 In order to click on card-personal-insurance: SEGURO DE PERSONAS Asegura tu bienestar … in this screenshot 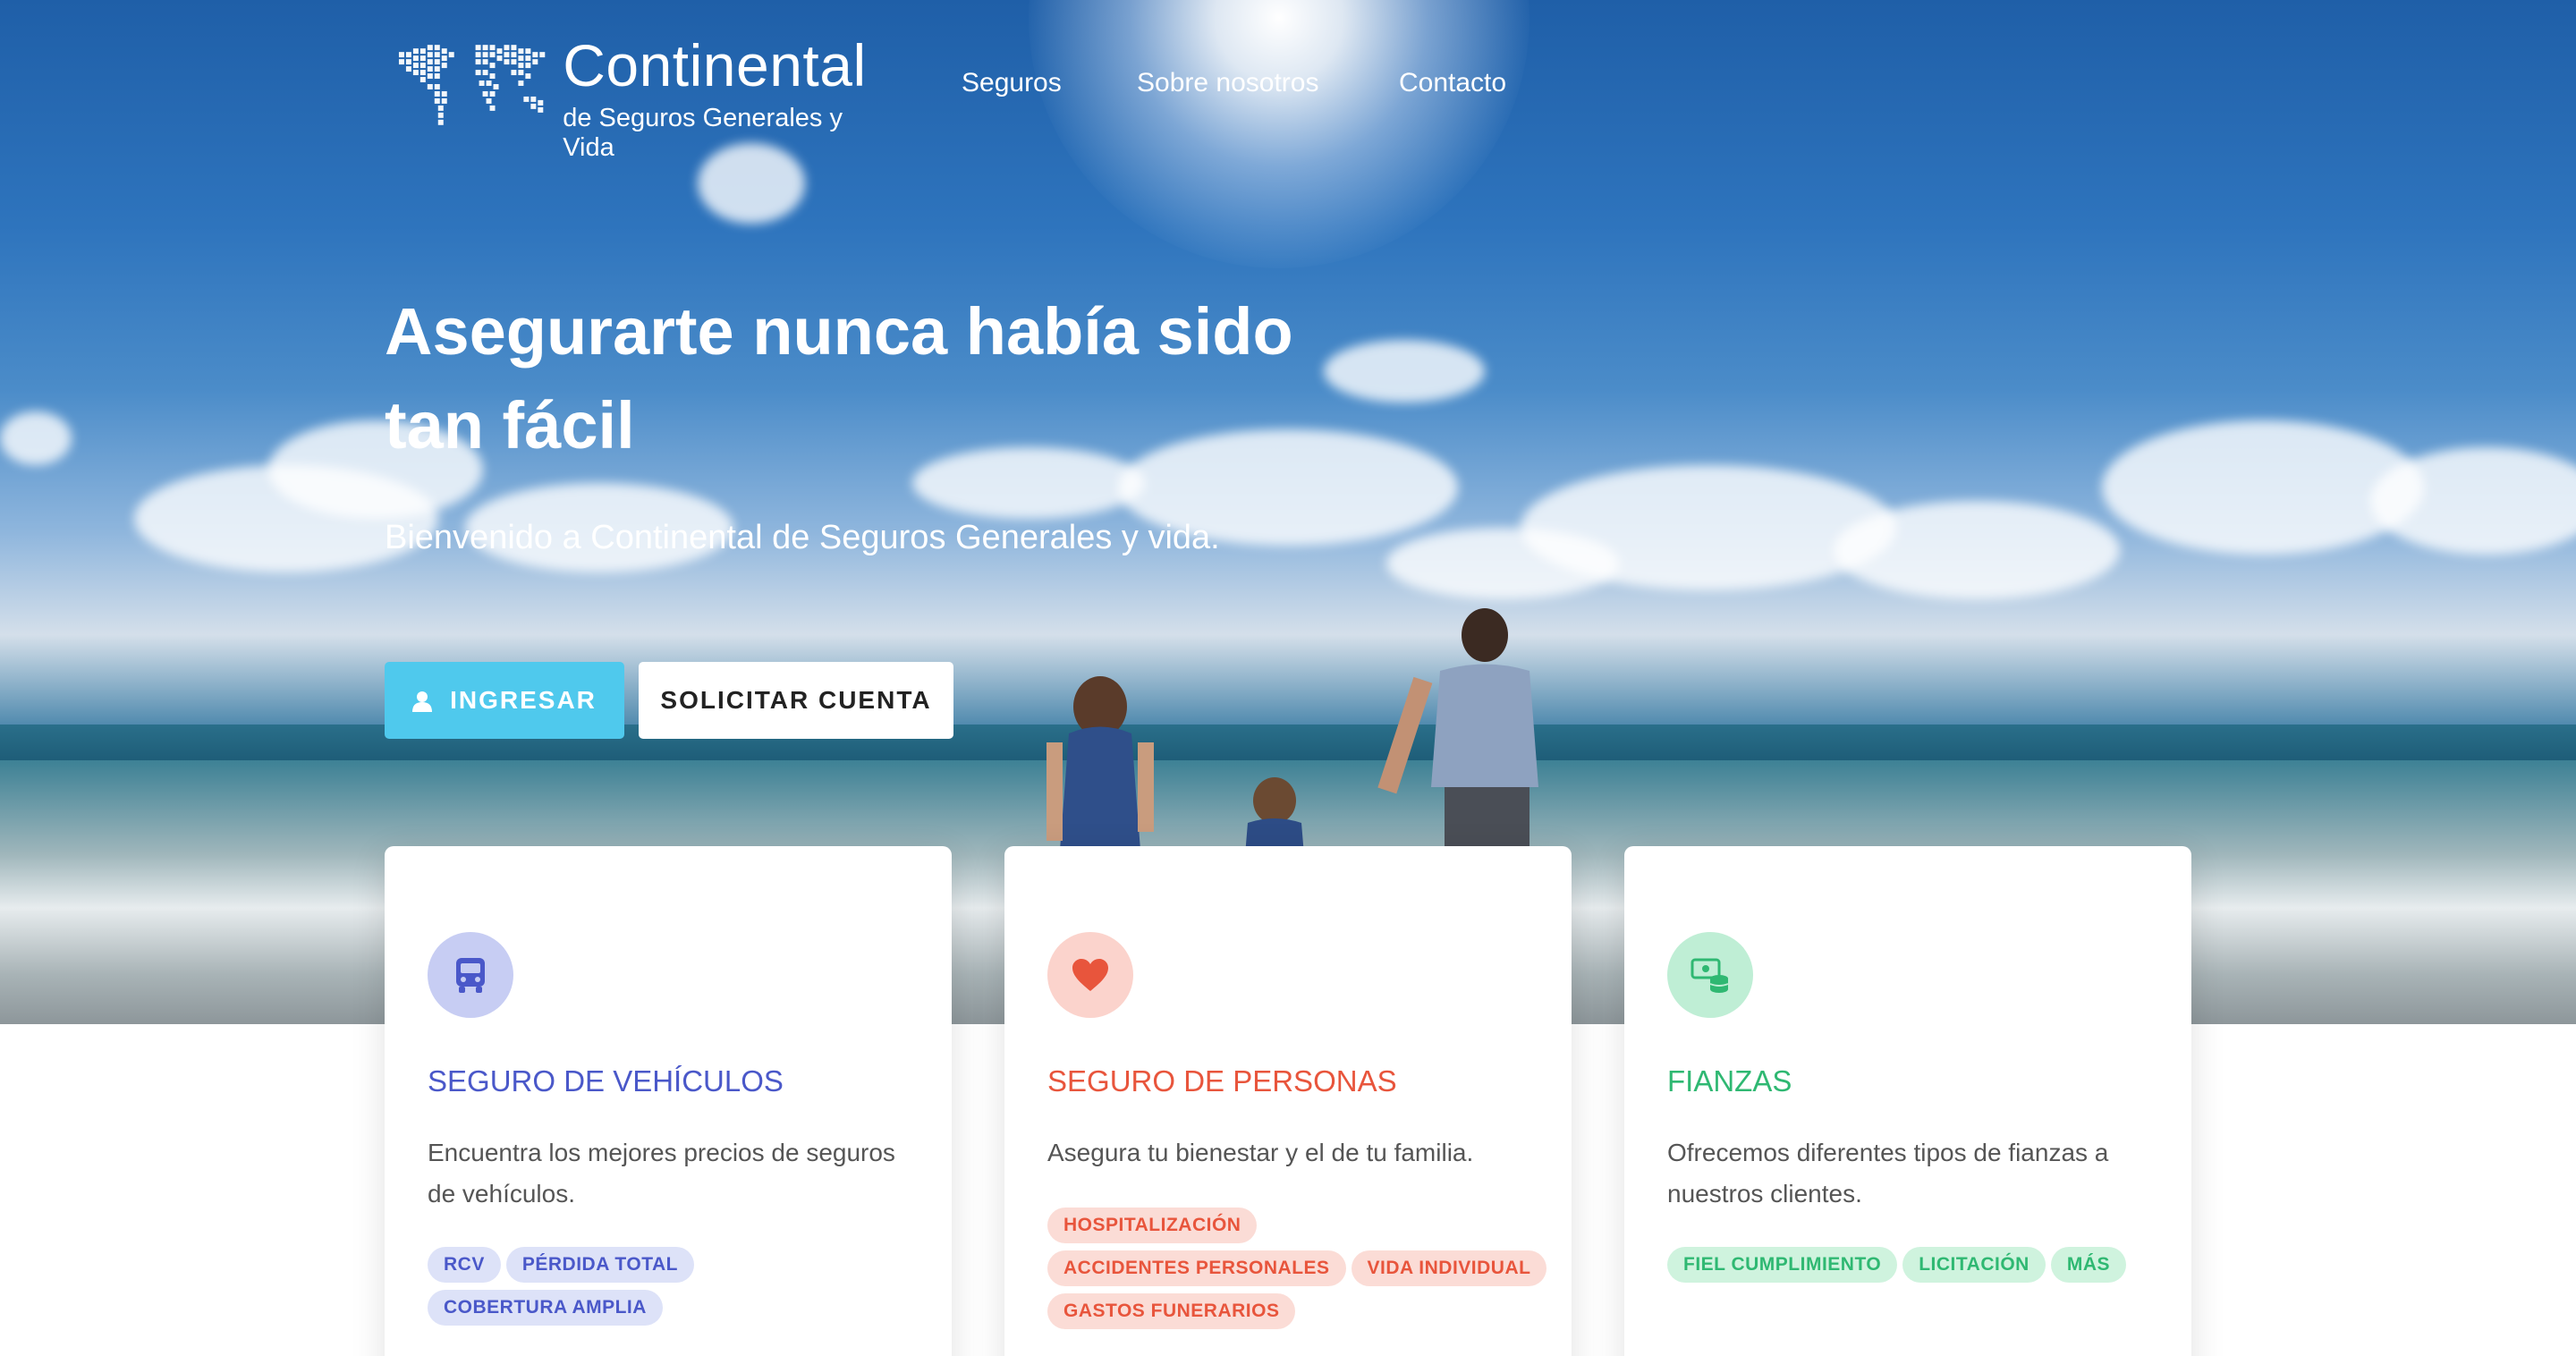, I will do `click(1288, 1101)`.